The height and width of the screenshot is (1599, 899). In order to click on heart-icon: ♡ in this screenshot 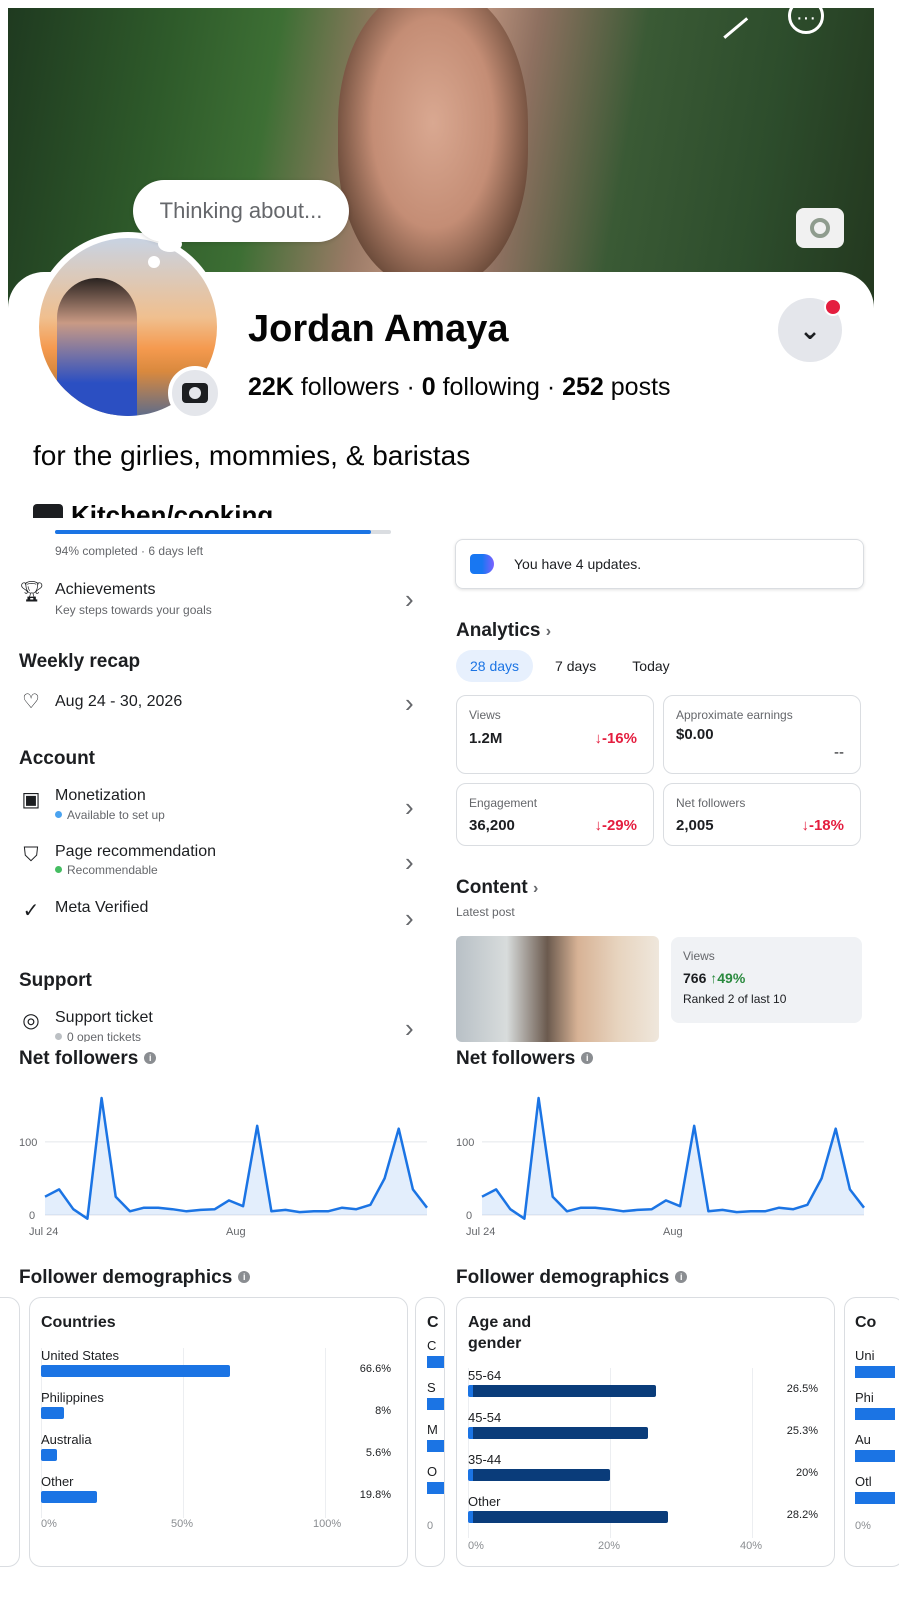, I will do `click(31, 702)`.